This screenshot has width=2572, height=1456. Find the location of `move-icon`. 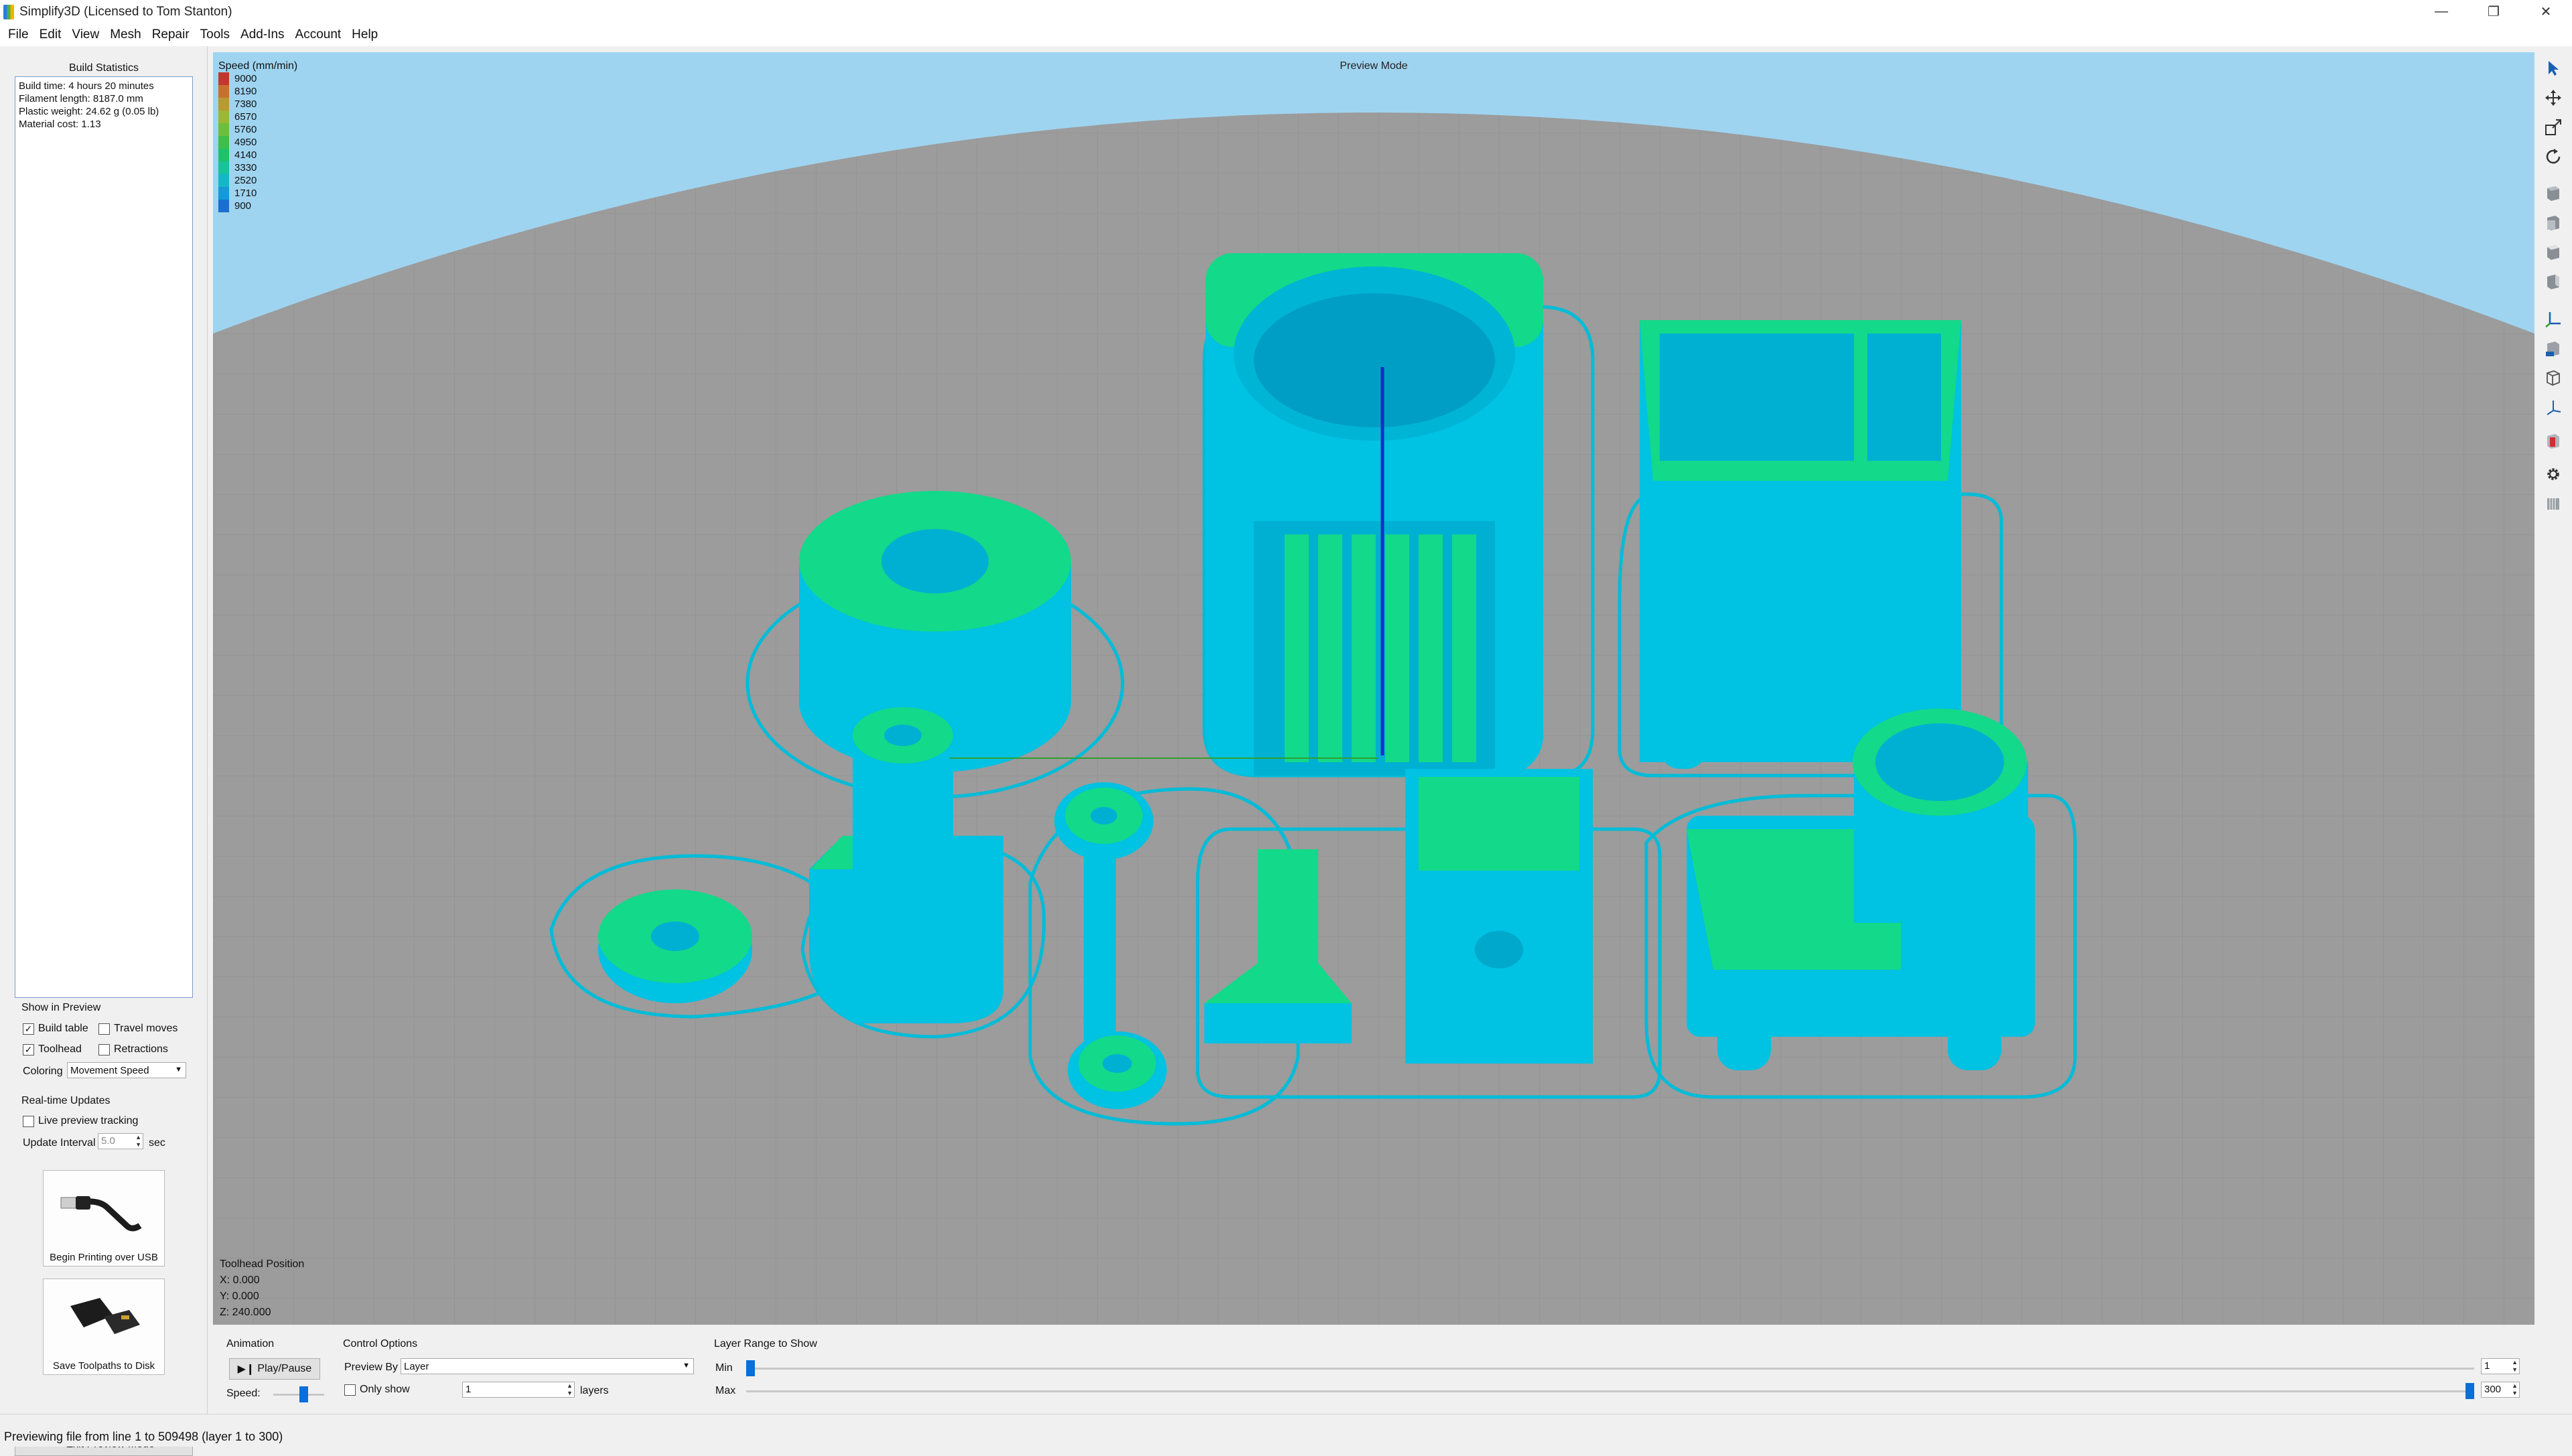

move-icon is located at coordinates (2553, 97).